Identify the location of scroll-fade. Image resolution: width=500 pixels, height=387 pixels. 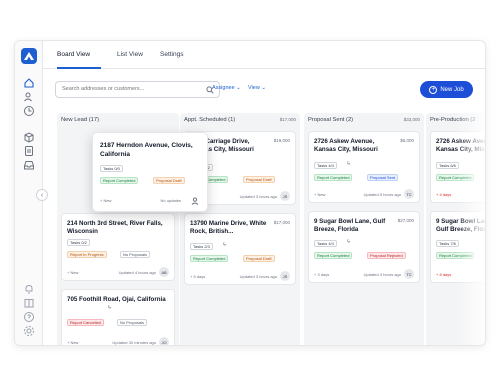
(470, 229).